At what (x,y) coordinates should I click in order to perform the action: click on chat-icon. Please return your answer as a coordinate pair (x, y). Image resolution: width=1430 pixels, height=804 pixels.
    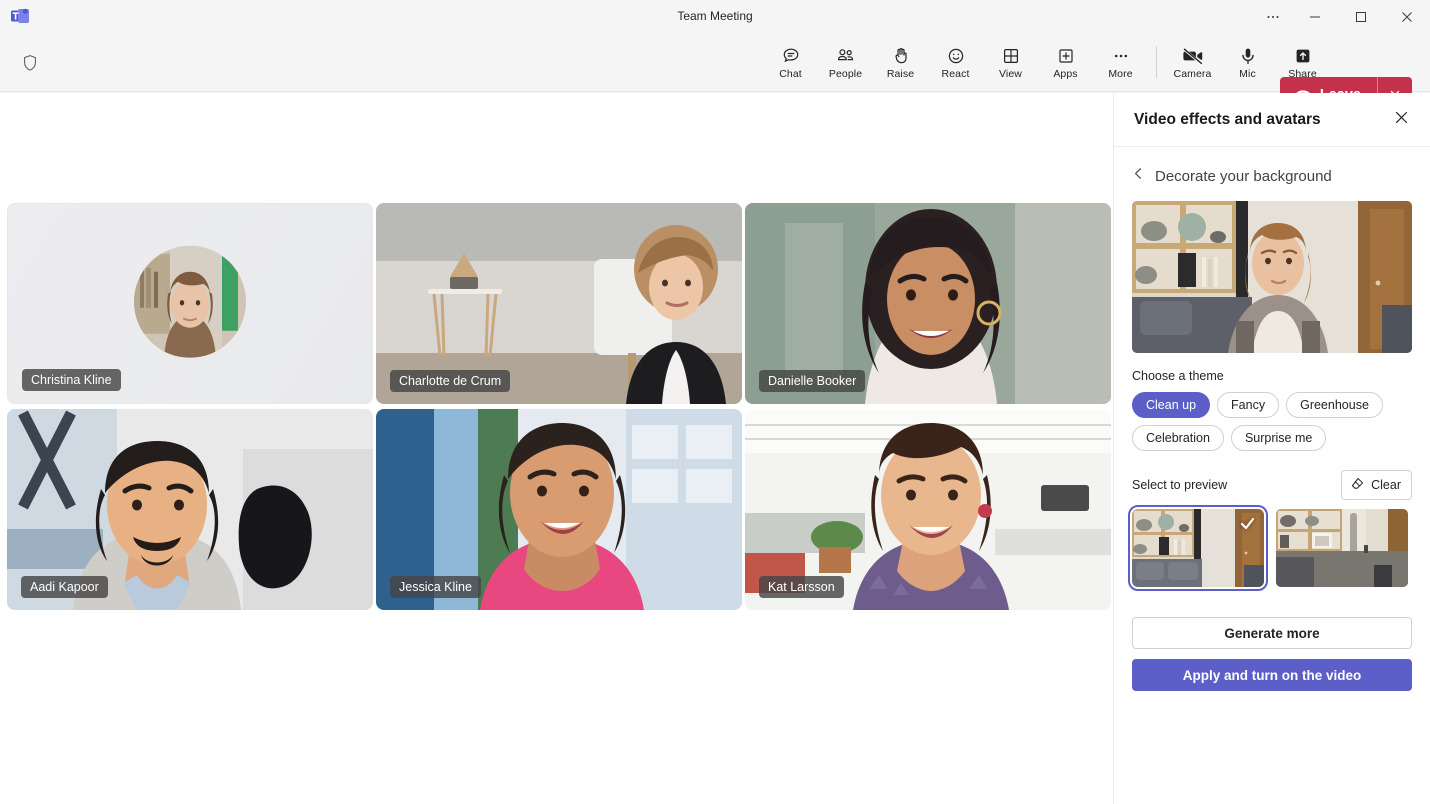
    Looking at the image, I should click on (791, 56).